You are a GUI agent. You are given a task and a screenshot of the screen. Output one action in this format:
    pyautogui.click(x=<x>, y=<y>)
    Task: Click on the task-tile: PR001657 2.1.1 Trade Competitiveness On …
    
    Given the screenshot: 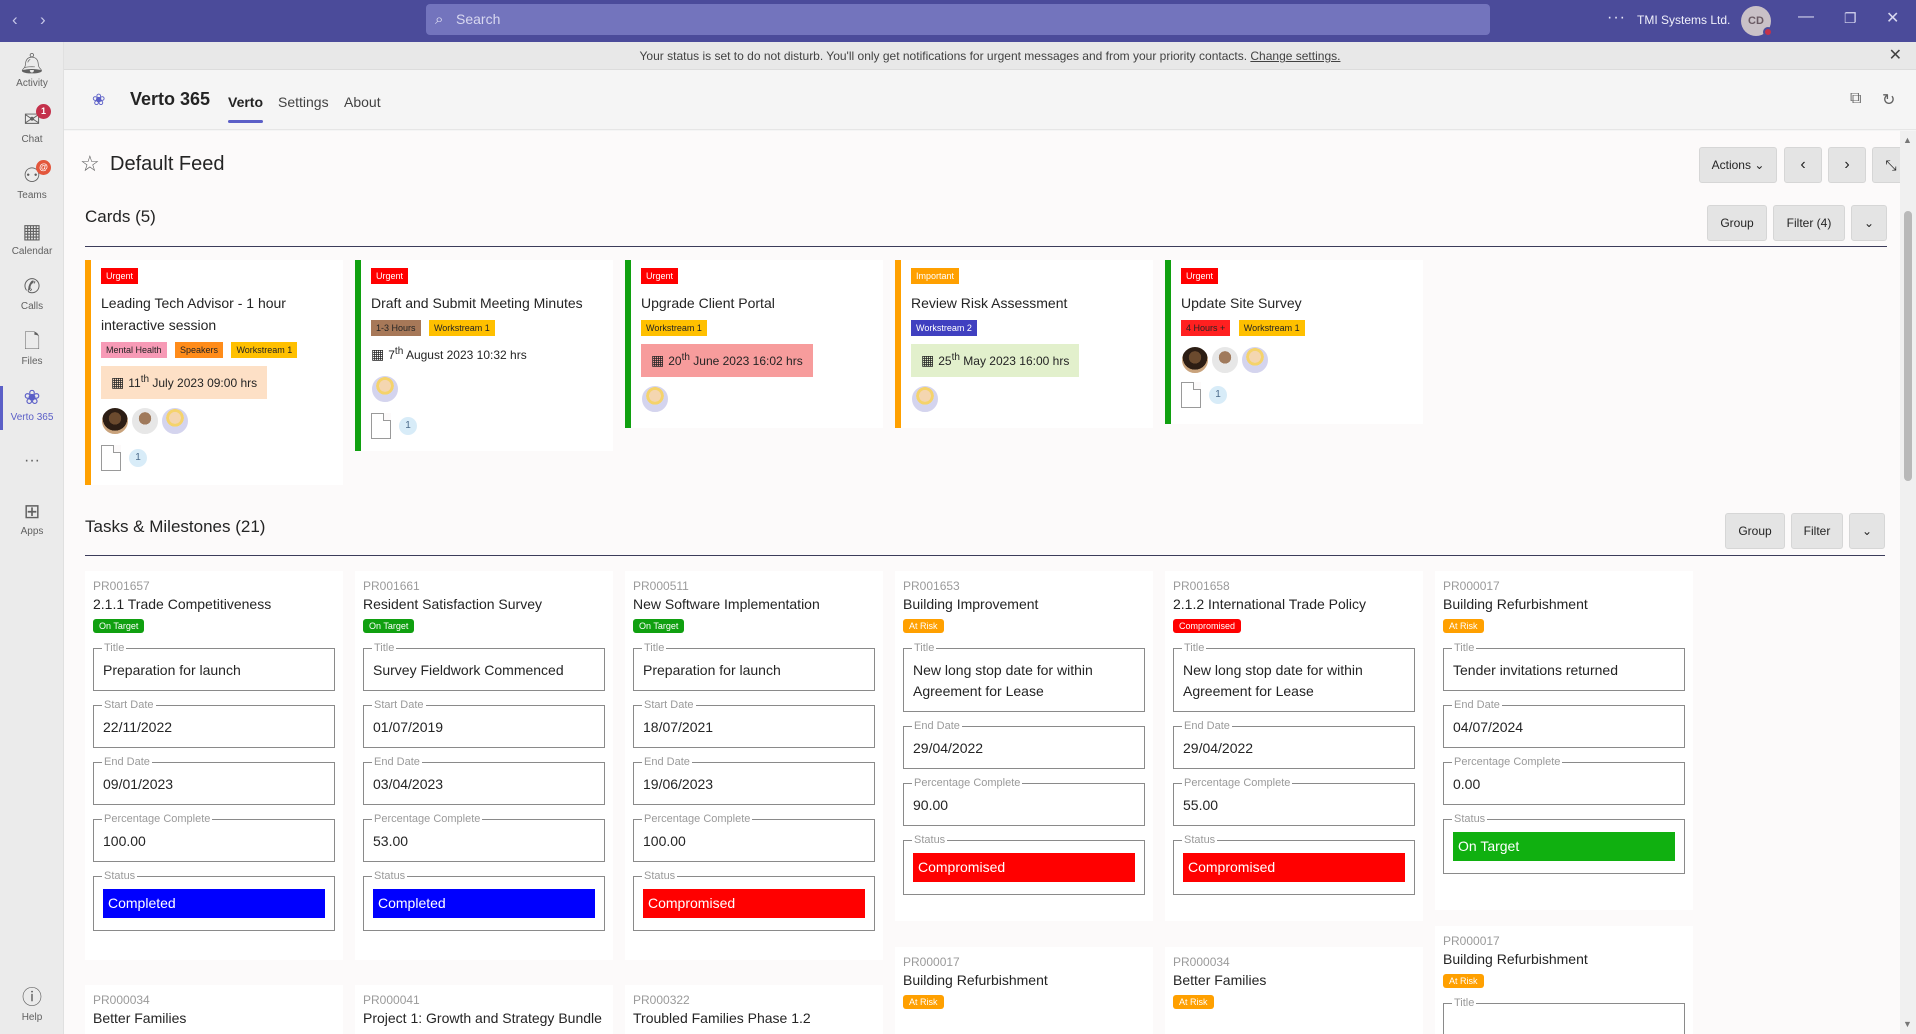 What is the action you would take?
    pyautogui.click(x=214, y=765)
    